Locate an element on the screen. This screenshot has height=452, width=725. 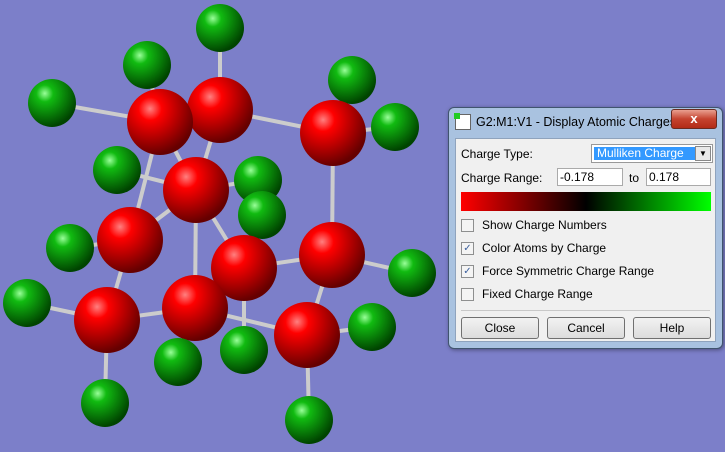
show-charge-numbers-checkbox: Show Charge Numbers is located at coordinates (534, 225).